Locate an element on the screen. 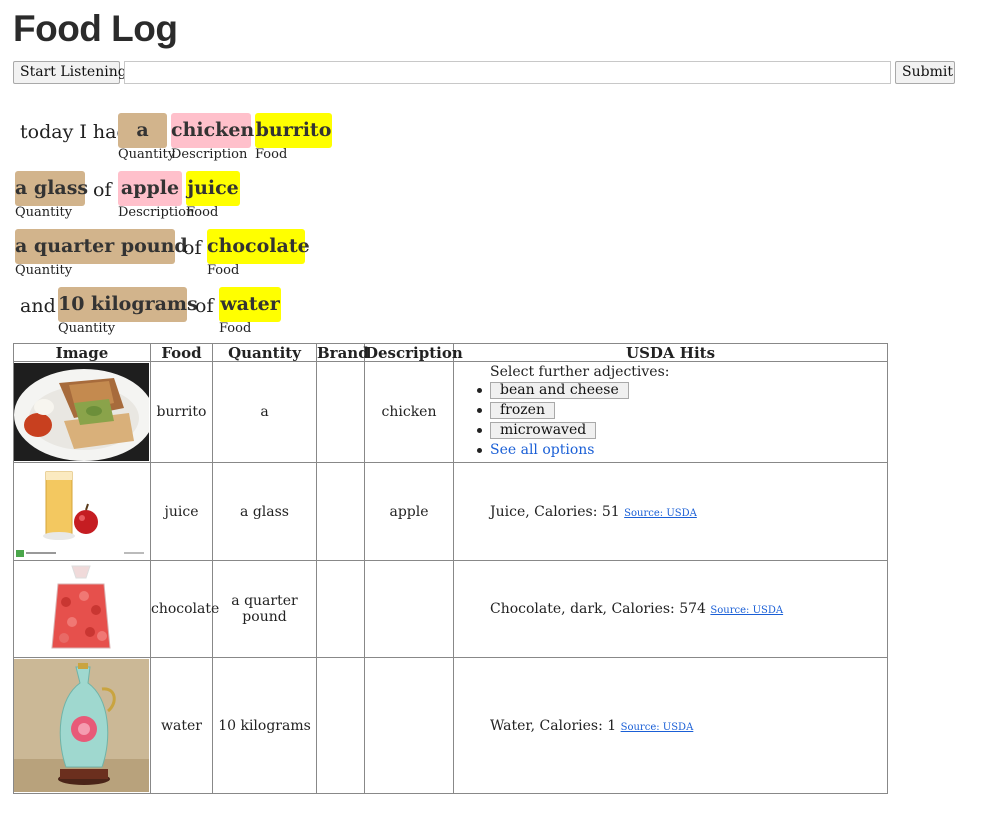  column-header-image: Image is located at coordinates (82, 352).